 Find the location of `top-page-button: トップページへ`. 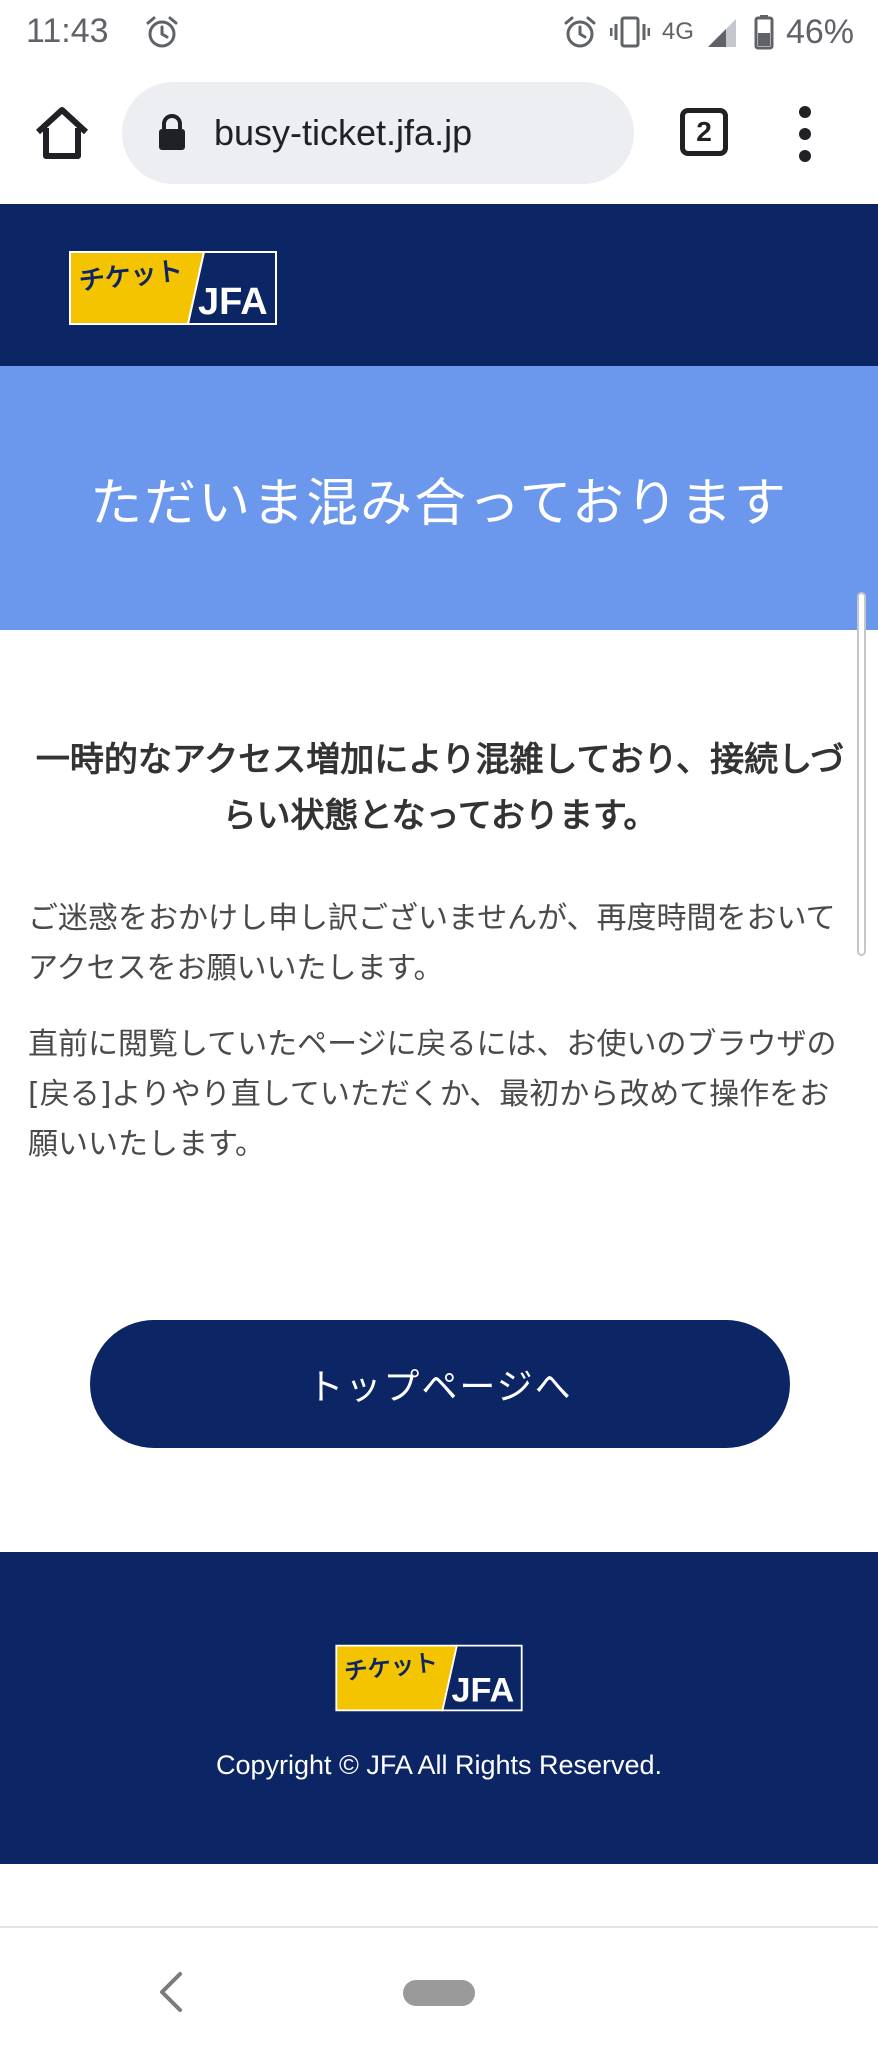

top-page-button: トップページへ is located at coordinates (440, 1384).